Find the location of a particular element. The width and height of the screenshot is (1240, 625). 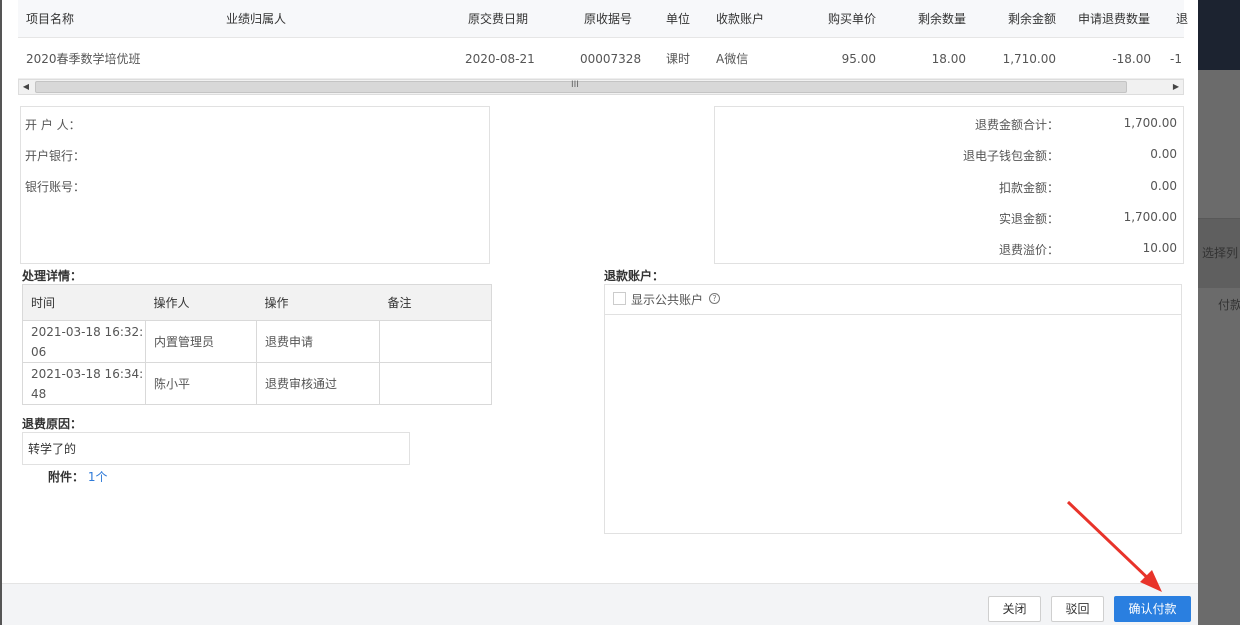

account-holder-label: 开 户 人： is located at coordinates (53, 125).